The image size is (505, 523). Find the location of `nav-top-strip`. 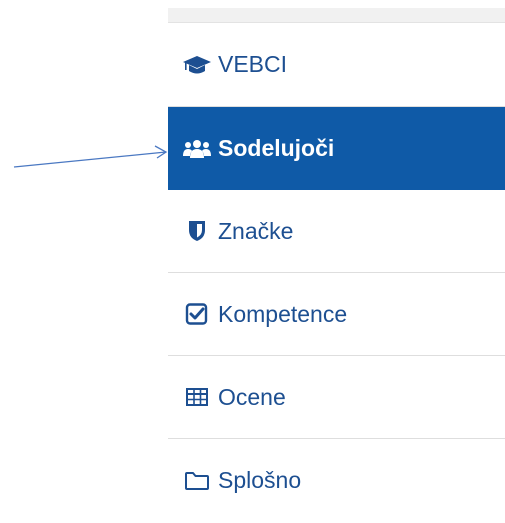

nav-top-strip is located at coordinates (336, 15).